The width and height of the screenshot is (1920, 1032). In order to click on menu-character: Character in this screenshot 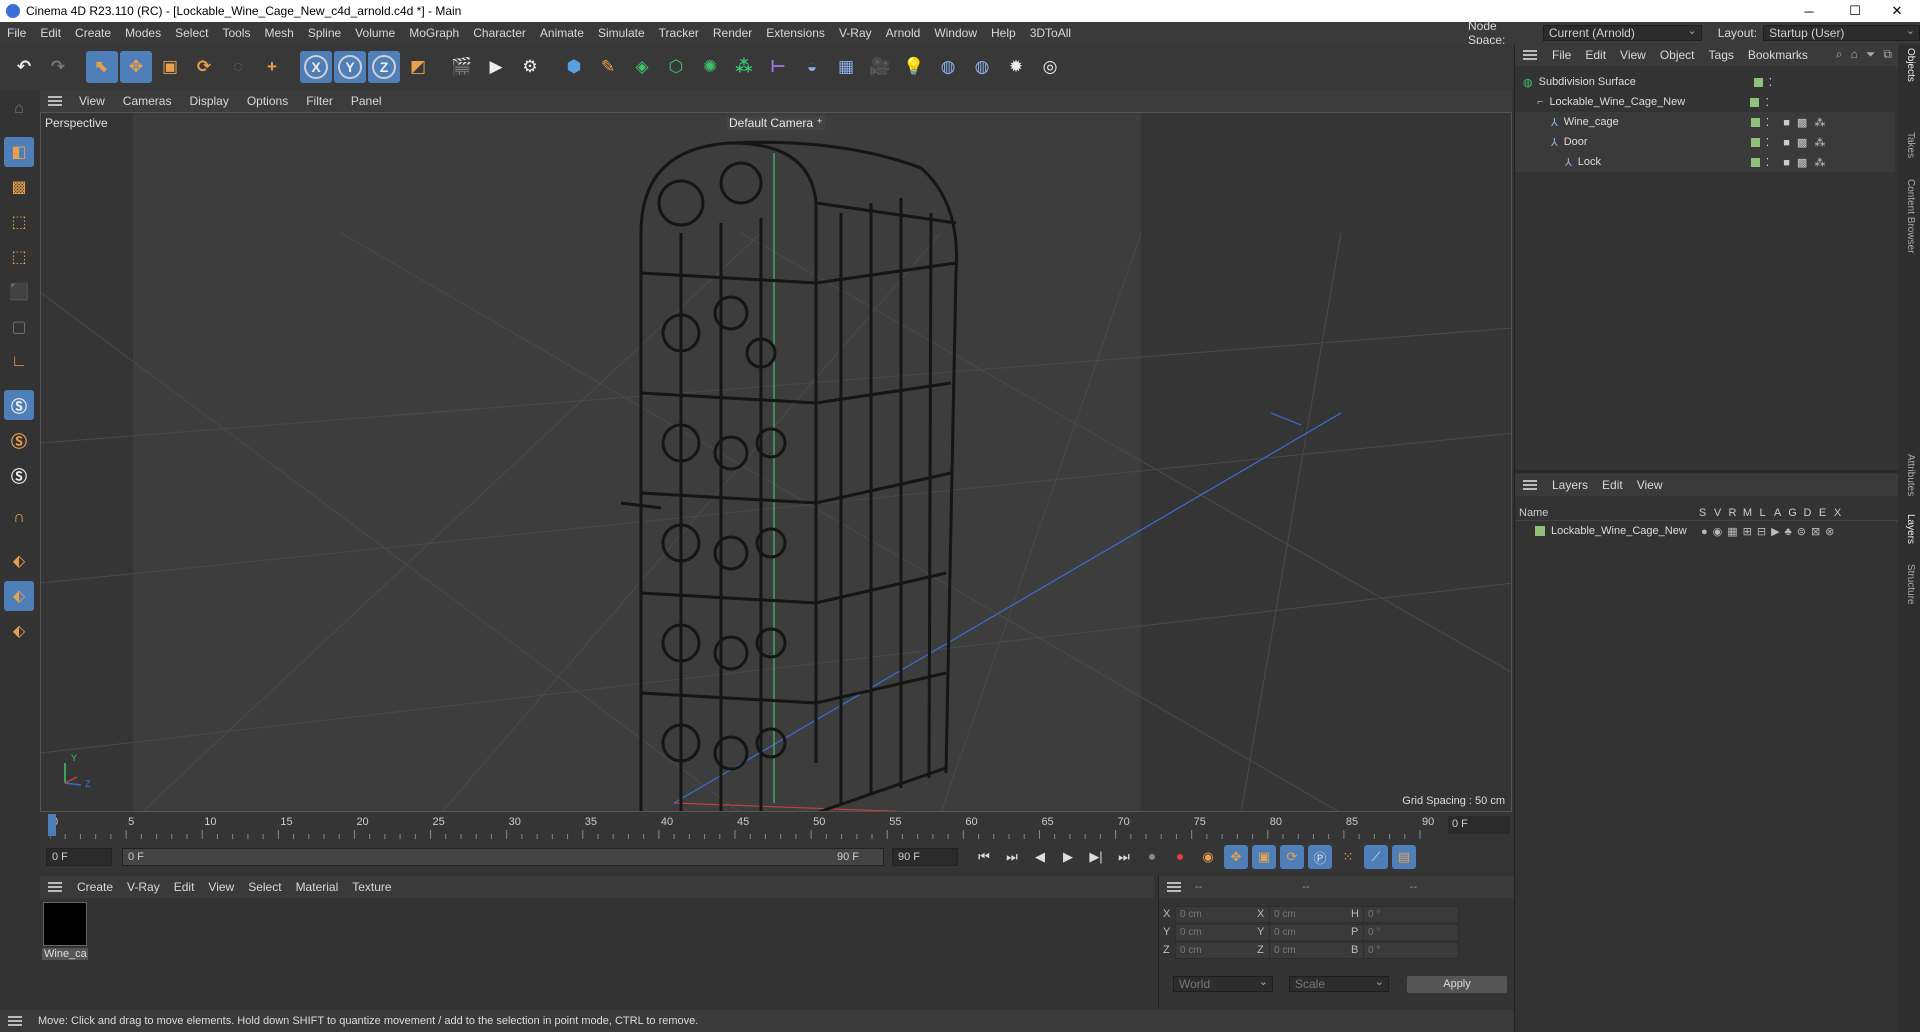, I will do `click(499, 33)`.